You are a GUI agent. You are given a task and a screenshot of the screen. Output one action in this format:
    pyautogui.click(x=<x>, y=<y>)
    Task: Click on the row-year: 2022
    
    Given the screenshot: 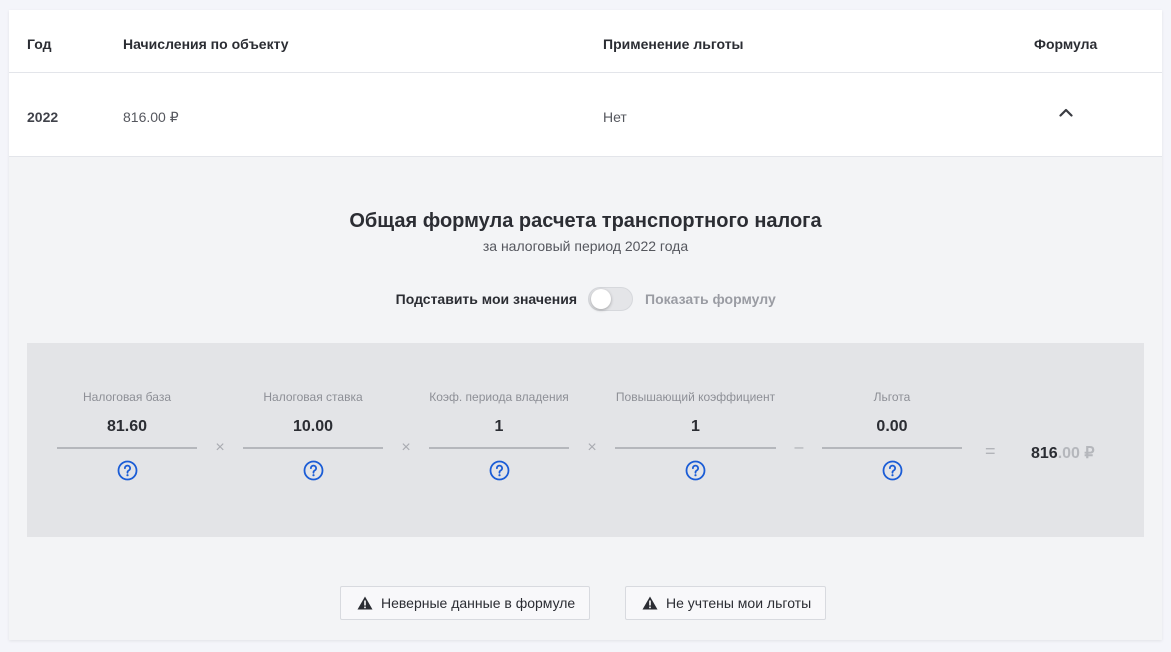 What is the action you would take?
    pyautogui.click(x=43, y=117)
    